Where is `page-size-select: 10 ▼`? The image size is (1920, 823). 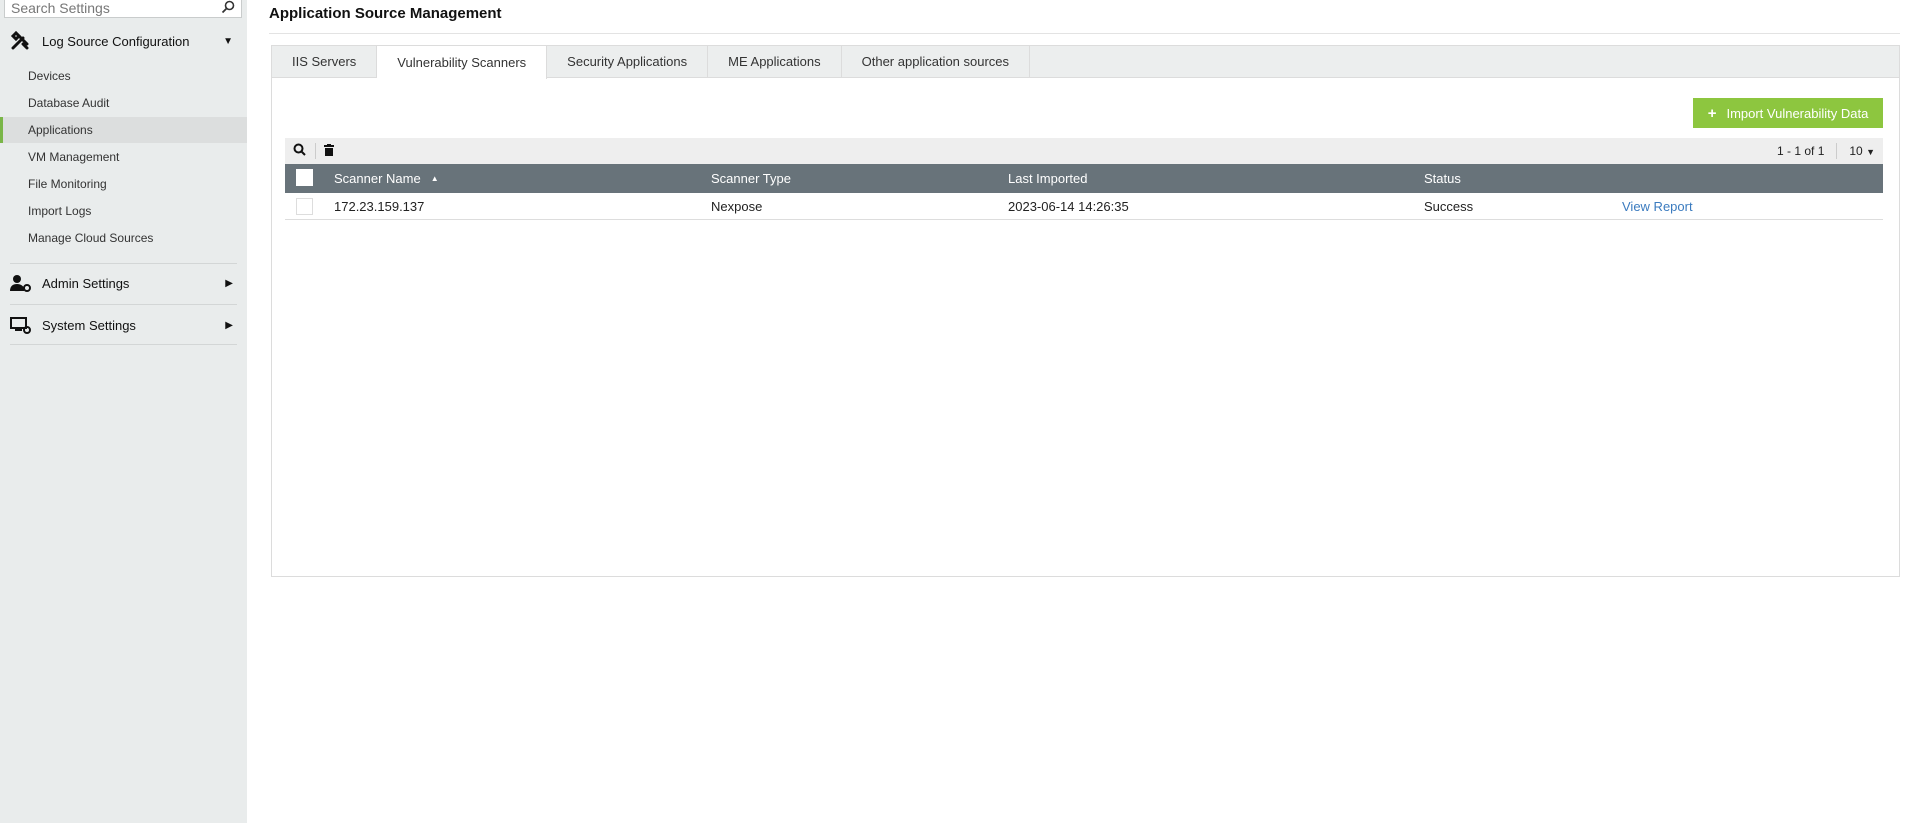
page-size-select: 10 ▼ is located at coordinates (1862, 151).